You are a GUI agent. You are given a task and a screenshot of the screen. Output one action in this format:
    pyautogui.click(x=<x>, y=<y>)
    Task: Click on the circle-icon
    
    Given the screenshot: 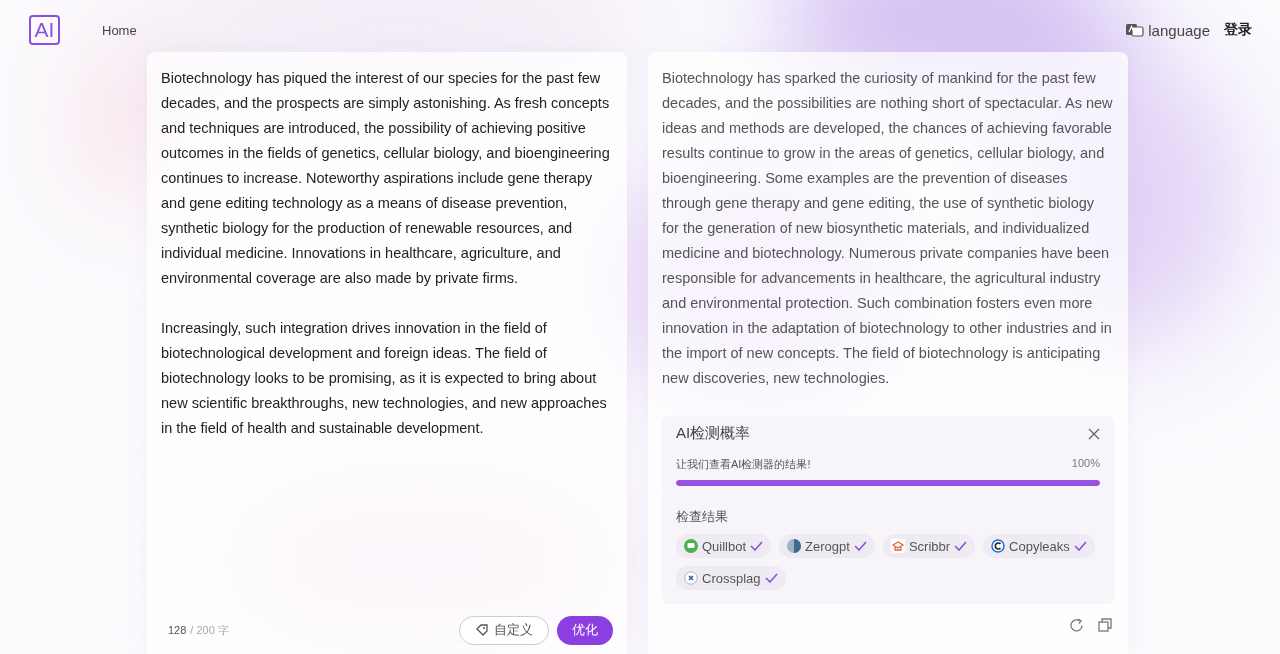 What is the action you would take?
    pyautogui.click(x=794, y=546)
    